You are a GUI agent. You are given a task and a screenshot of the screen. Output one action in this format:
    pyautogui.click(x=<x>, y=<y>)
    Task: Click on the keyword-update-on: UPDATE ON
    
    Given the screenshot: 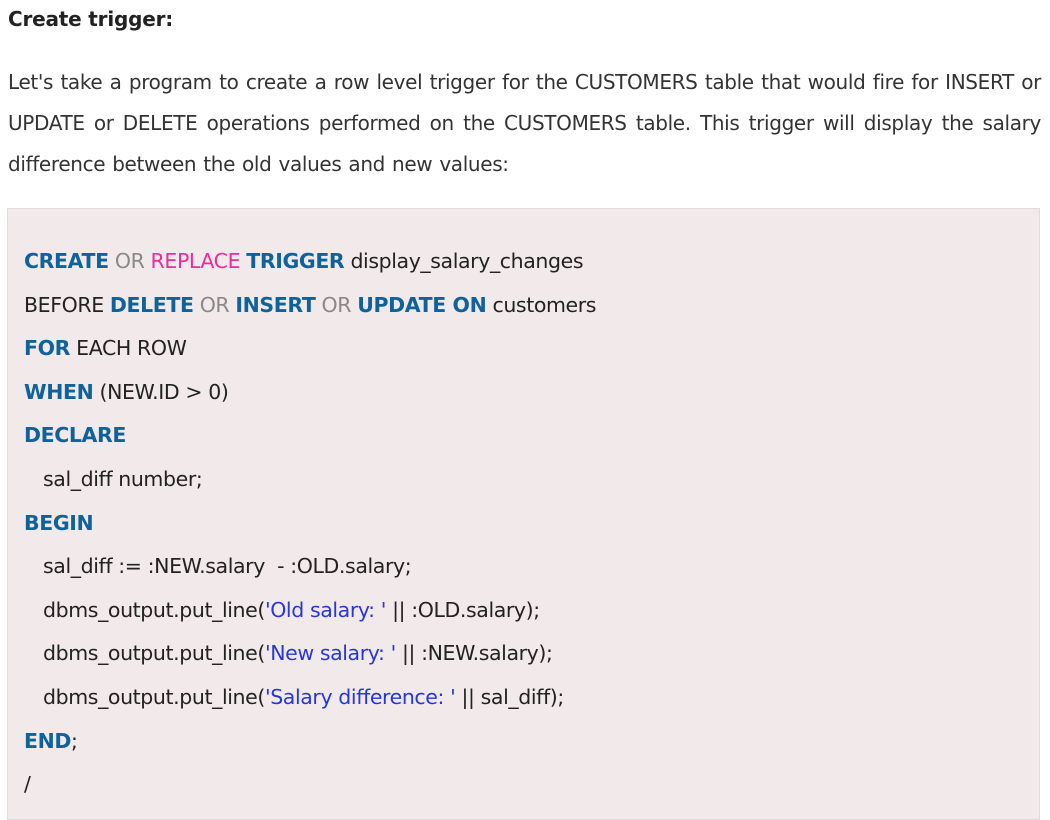 What is the action you would take?
    pyautogui.click(x=422, y=304)
    